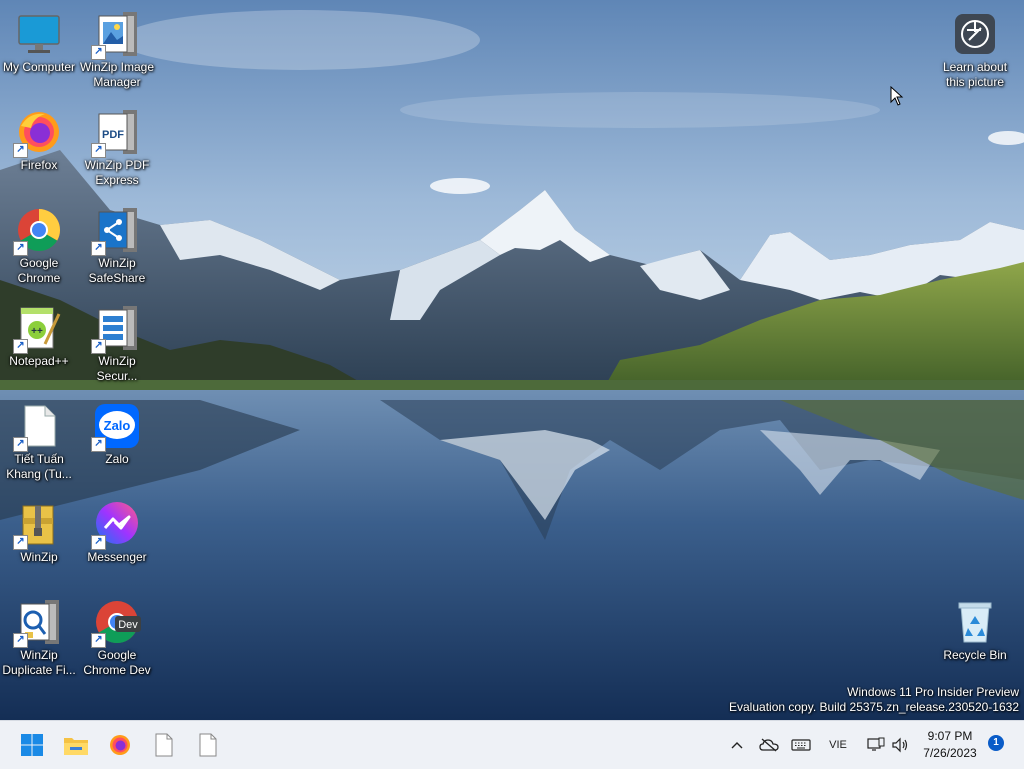 This screenshot has width=1024, height=769. I want to click on mouse-pointer-icon, so click(897, 98).